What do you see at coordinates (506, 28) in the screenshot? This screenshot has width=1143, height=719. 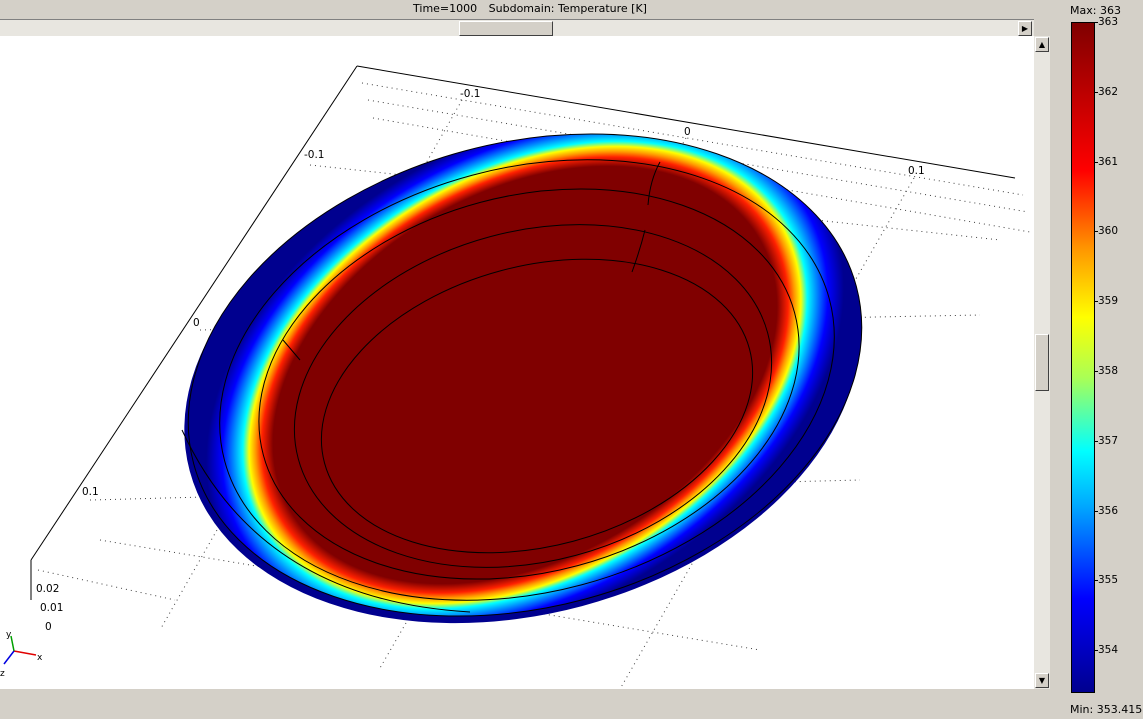 I see `horizontal-scroll-thumb` at bounding box center [506, 28].